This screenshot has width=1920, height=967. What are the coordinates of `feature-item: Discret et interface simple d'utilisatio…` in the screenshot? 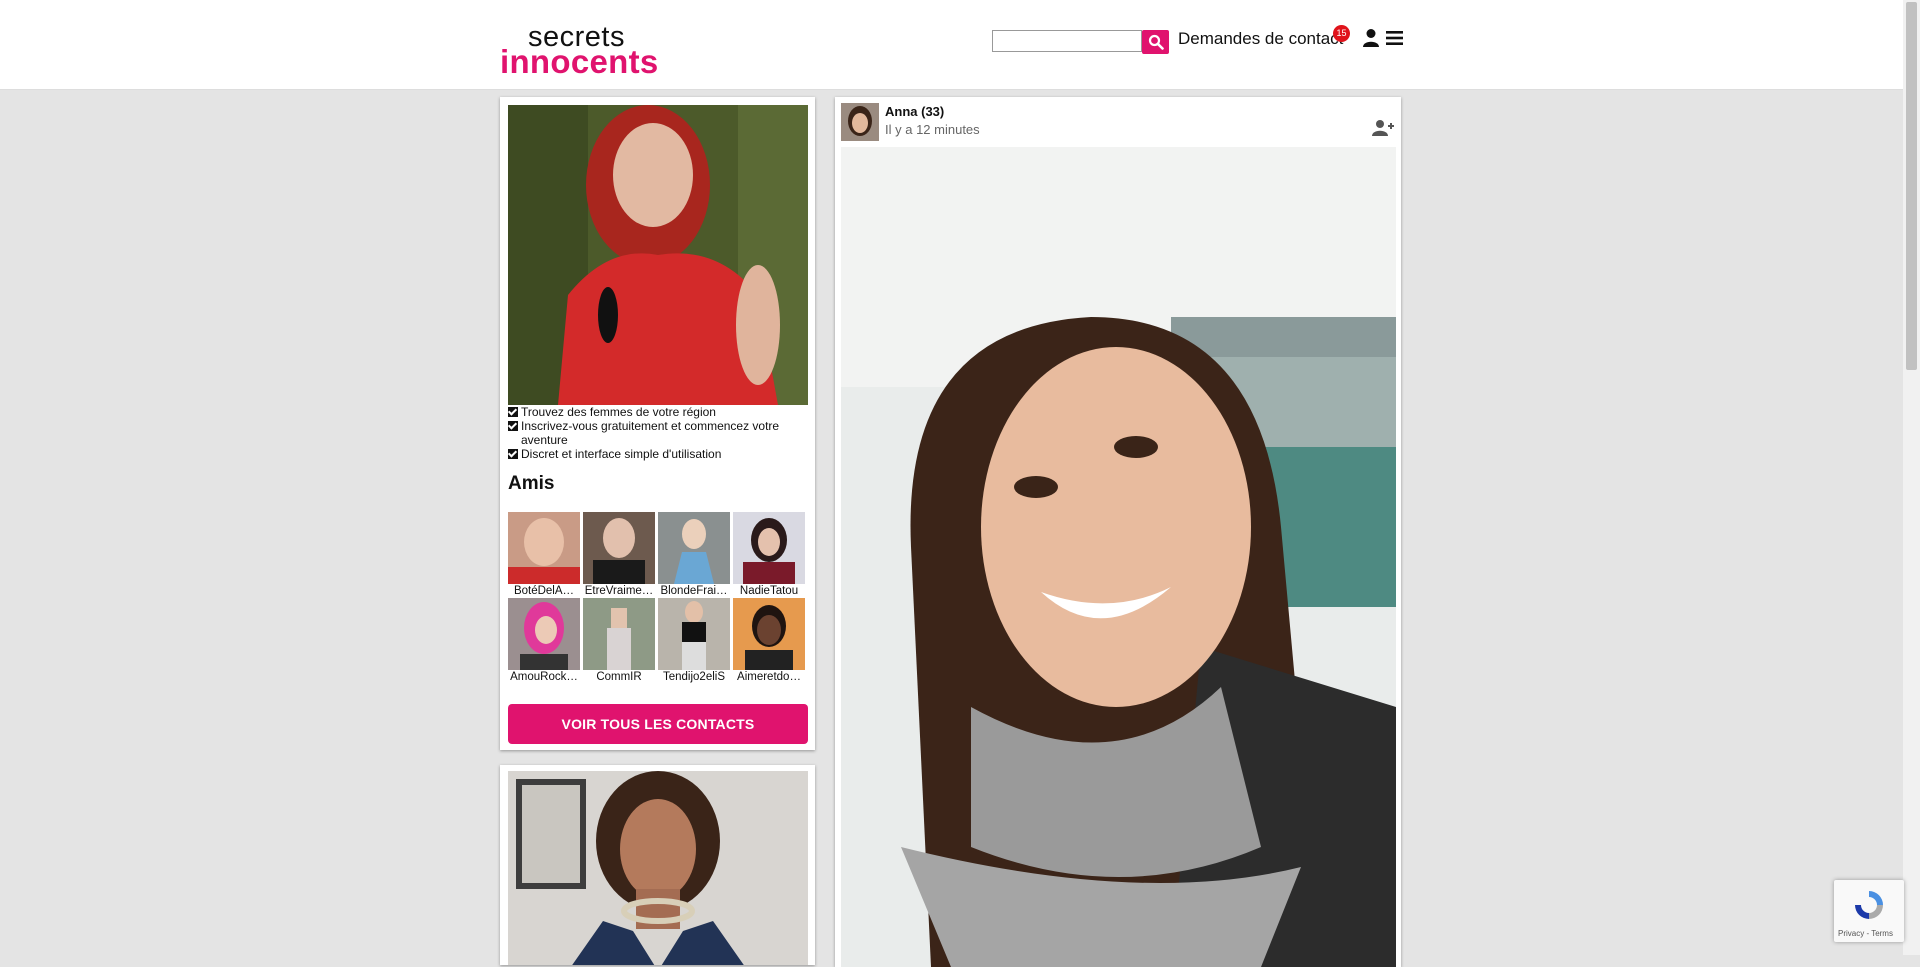 It's located at (658, 454).